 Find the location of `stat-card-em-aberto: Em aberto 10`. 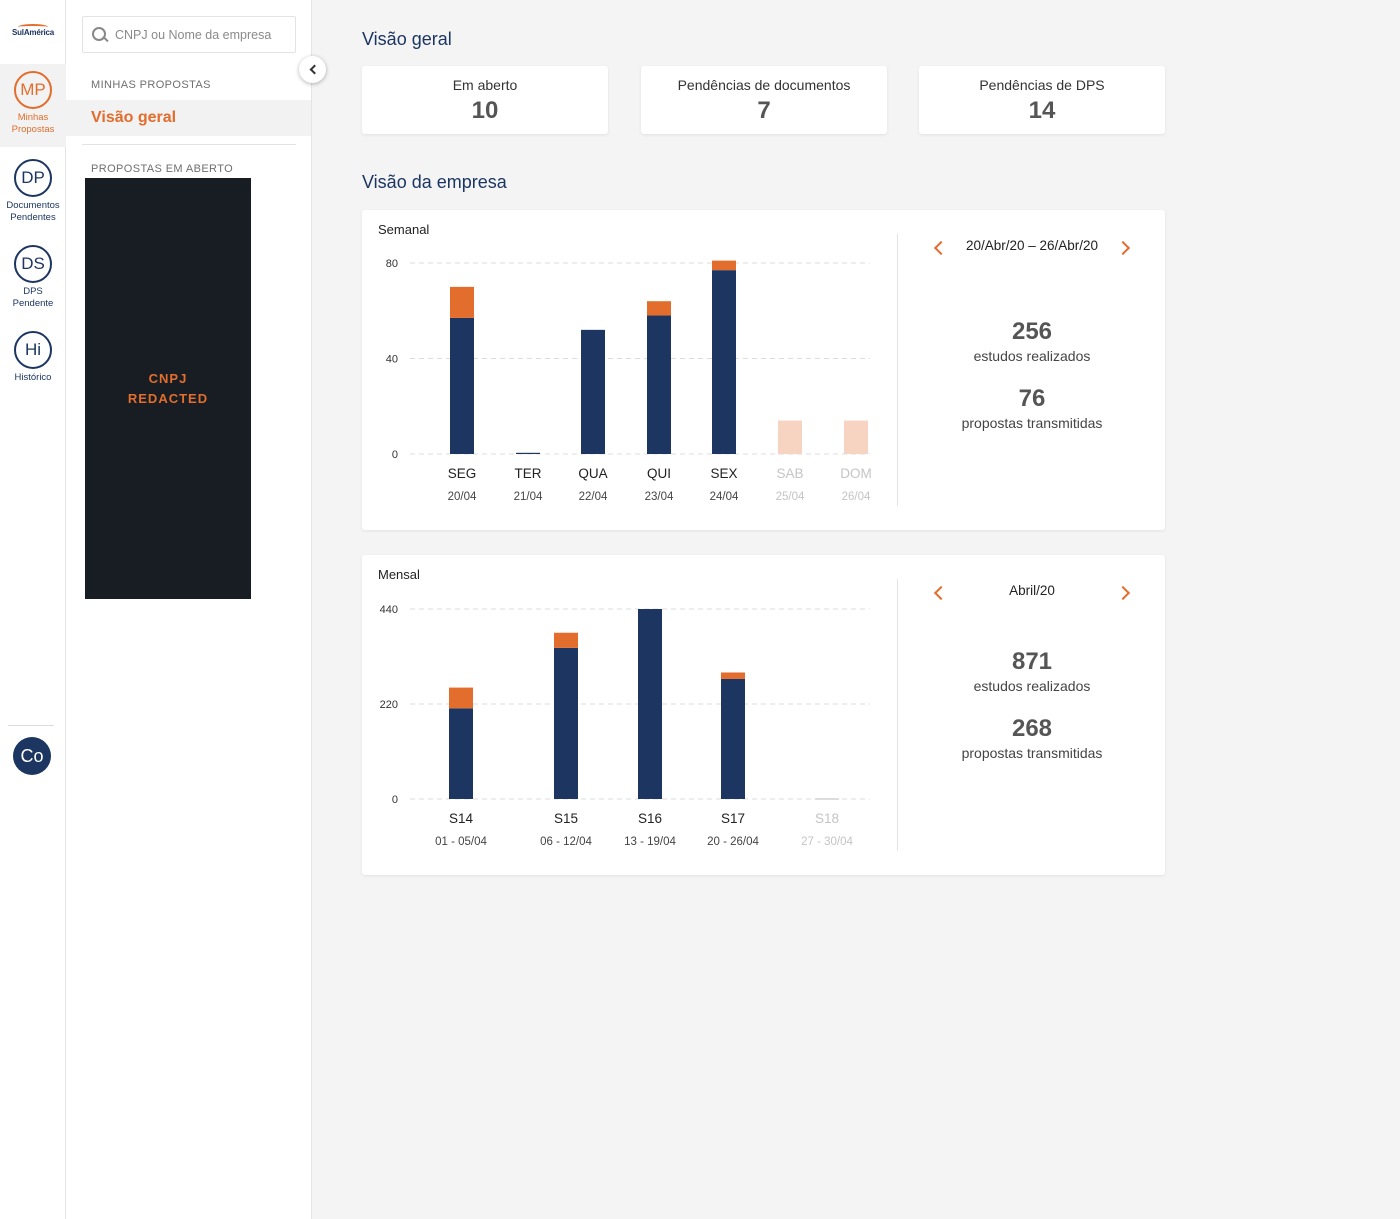

stat-card-em-aberto: Em aberto 10 is located at coordinates (485, 100).